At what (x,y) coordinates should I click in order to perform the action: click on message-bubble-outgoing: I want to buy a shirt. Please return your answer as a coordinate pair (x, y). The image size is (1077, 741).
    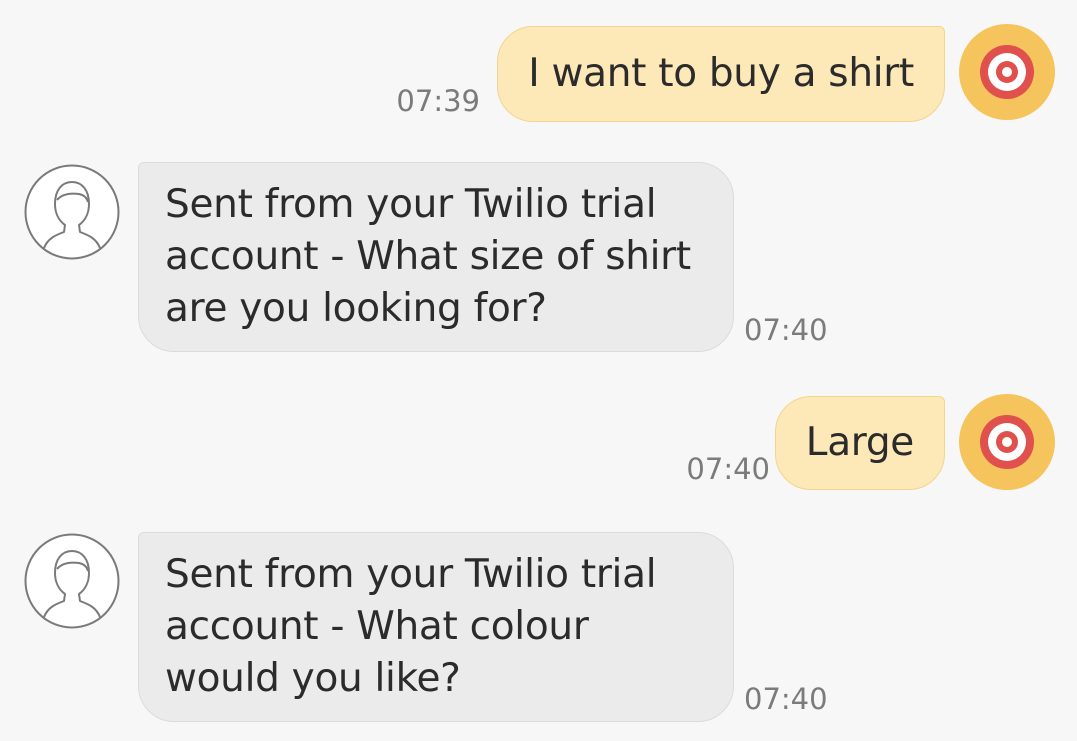
    Looking at the image, I should click on (721, 74).